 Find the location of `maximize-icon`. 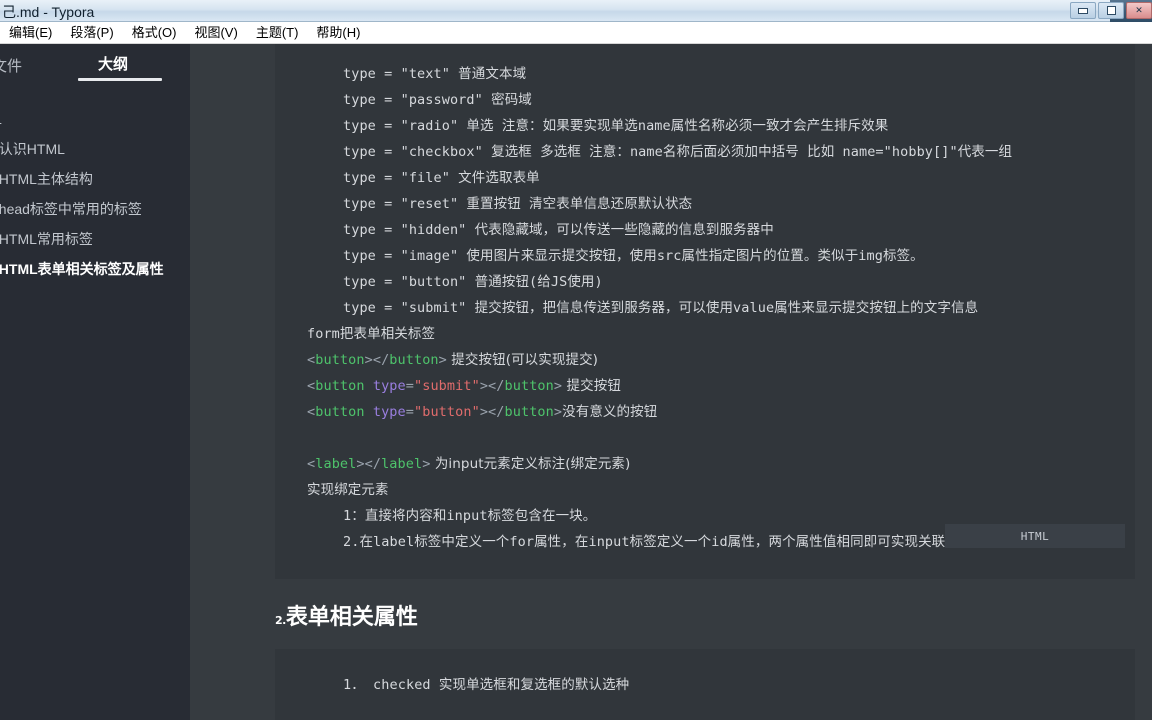

maximize-icon is located at coordinates (1111, 10).